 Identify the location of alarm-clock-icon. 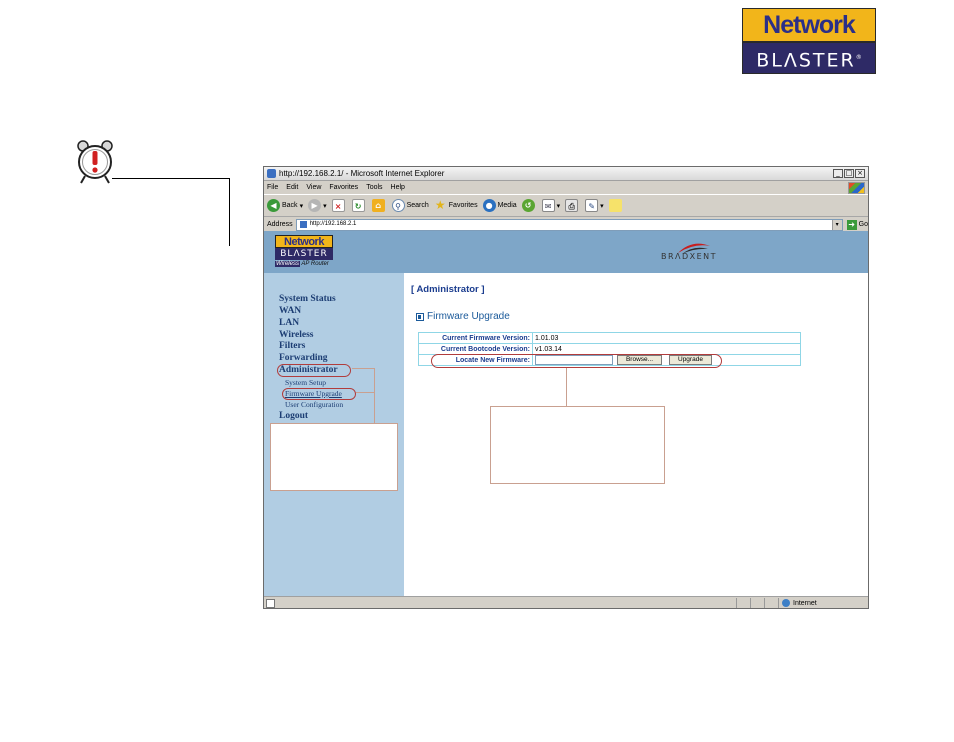
(95, 162).